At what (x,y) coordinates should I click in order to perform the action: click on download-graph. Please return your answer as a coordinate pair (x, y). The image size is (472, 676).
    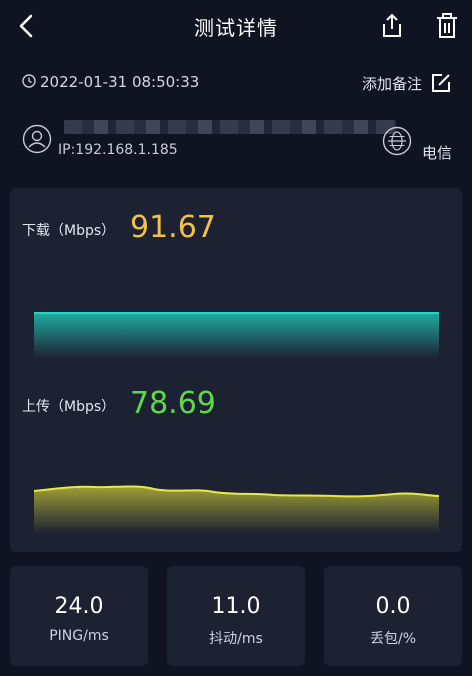
    Looking at the image, I should click on (236, 335).